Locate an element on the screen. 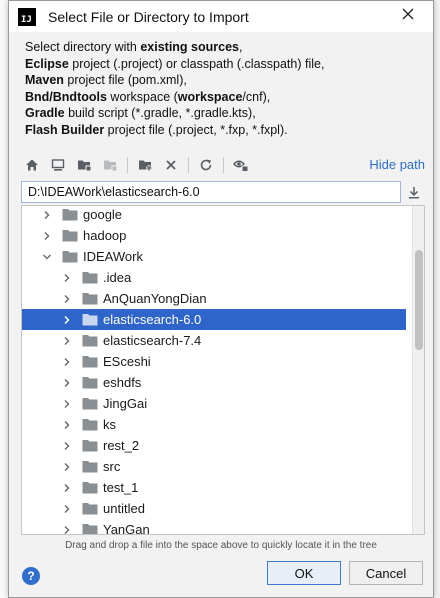 The image size is (440, 598). tree-row: JingGai is located at coordinates (214, 403).